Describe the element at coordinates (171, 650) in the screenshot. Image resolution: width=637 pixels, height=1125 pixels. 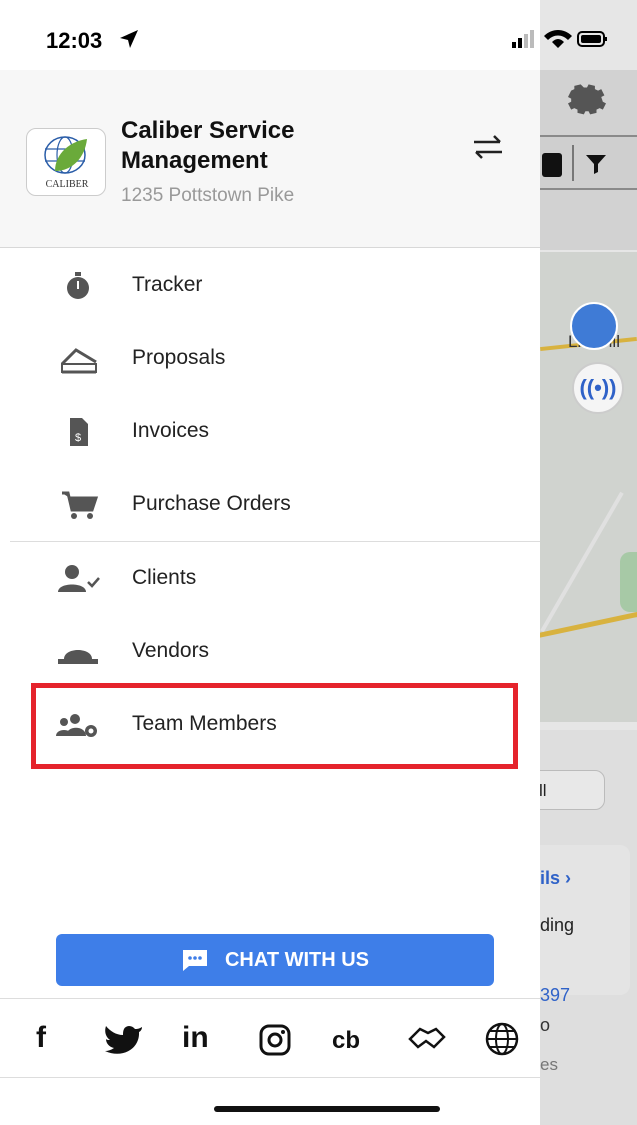
I see `menu-item-label: Vendors` at that location.